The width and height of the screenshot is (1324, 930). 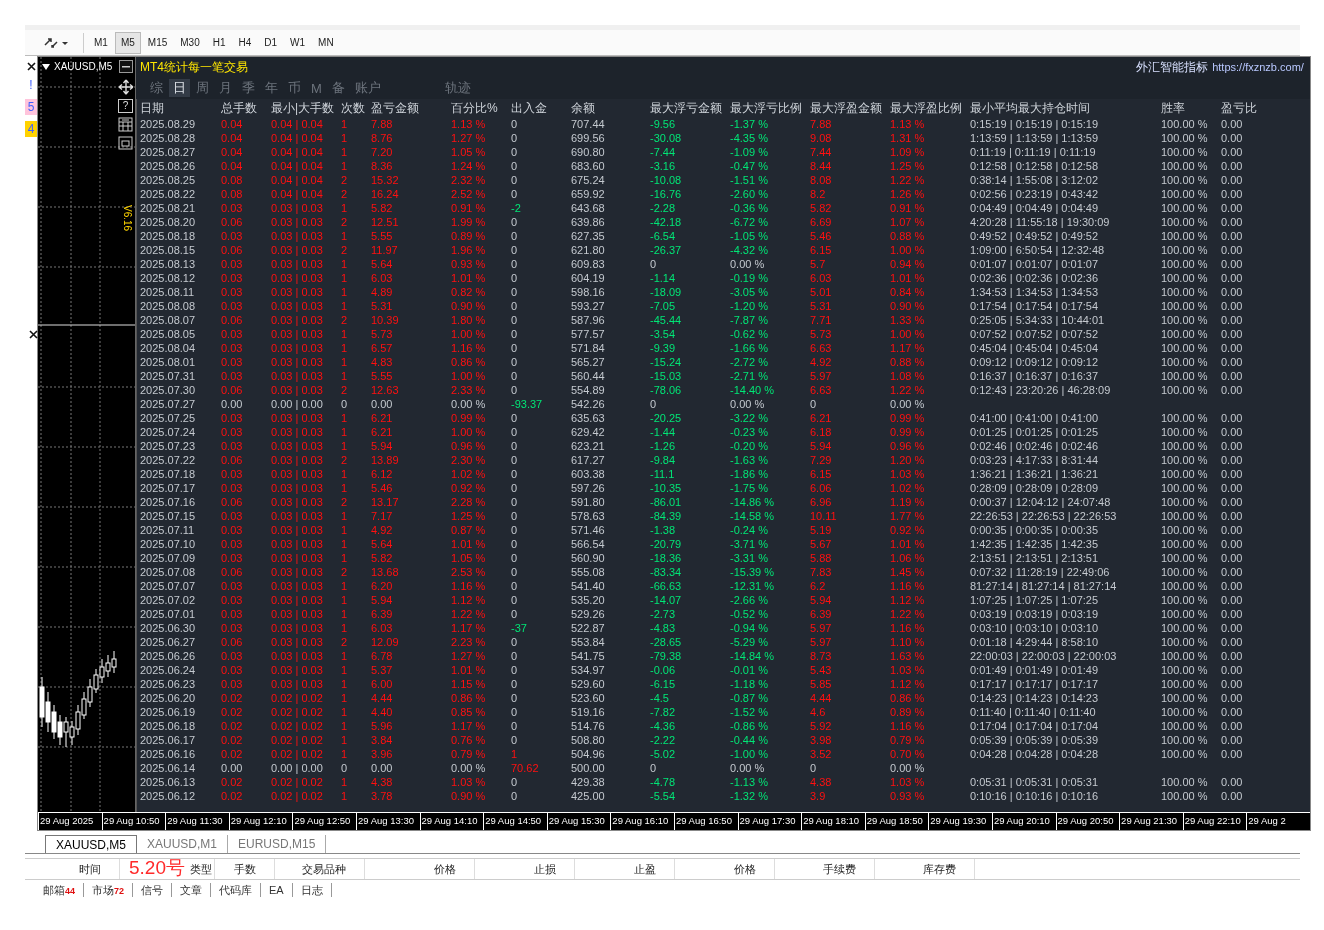 I want to click on help-button: ?, so click(x=125, y=106).